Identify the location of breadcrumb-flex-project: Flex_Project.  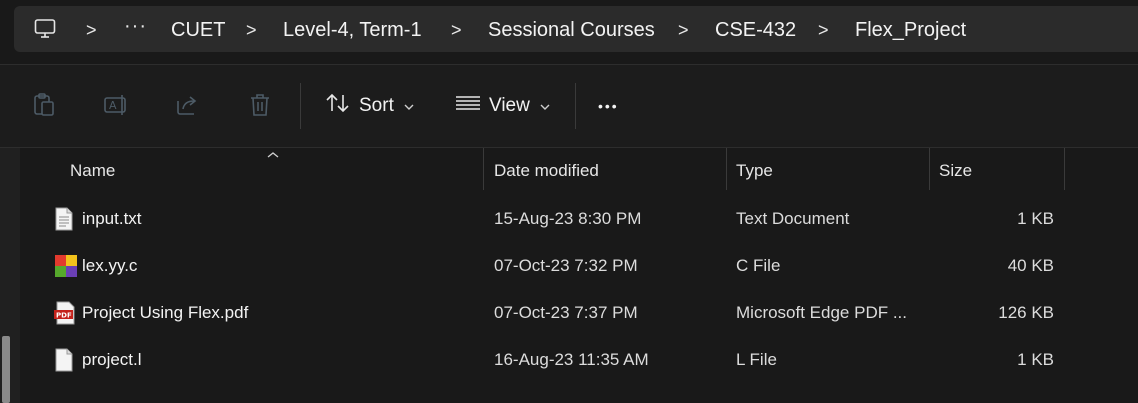
(910, 30).